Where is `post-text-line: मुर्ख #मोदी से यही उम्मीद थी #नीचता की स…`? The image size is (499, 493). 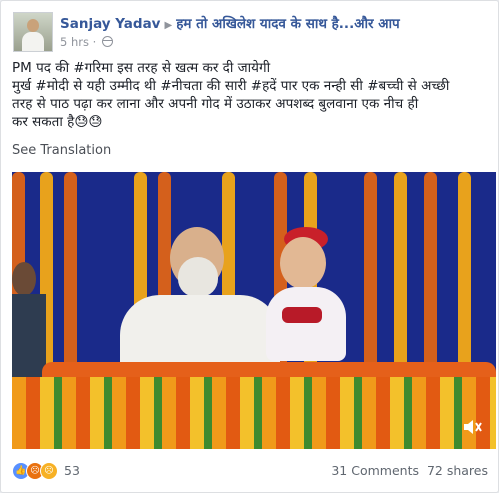 post-text-line: मुर्ख #मोदी से यही उम्मीद थी #नीचता की स… is located at coordinates (231, 86).